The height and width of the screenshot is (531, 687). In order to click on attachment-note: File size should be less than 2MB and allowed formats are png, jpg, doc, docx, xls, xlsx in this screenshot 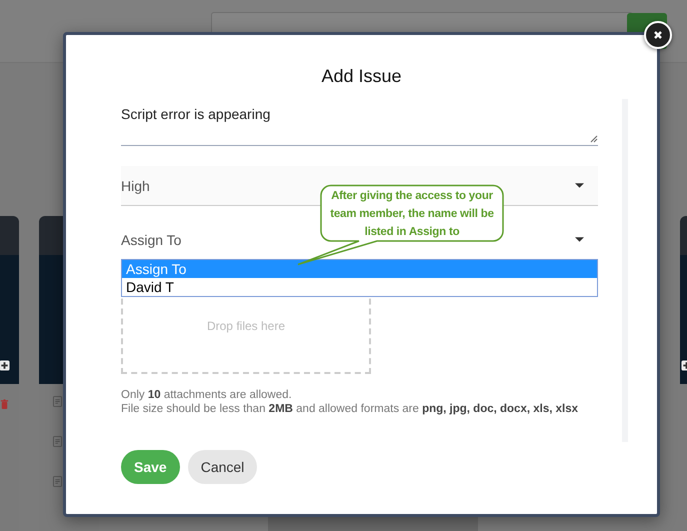, I will do `click(350, 409)`.